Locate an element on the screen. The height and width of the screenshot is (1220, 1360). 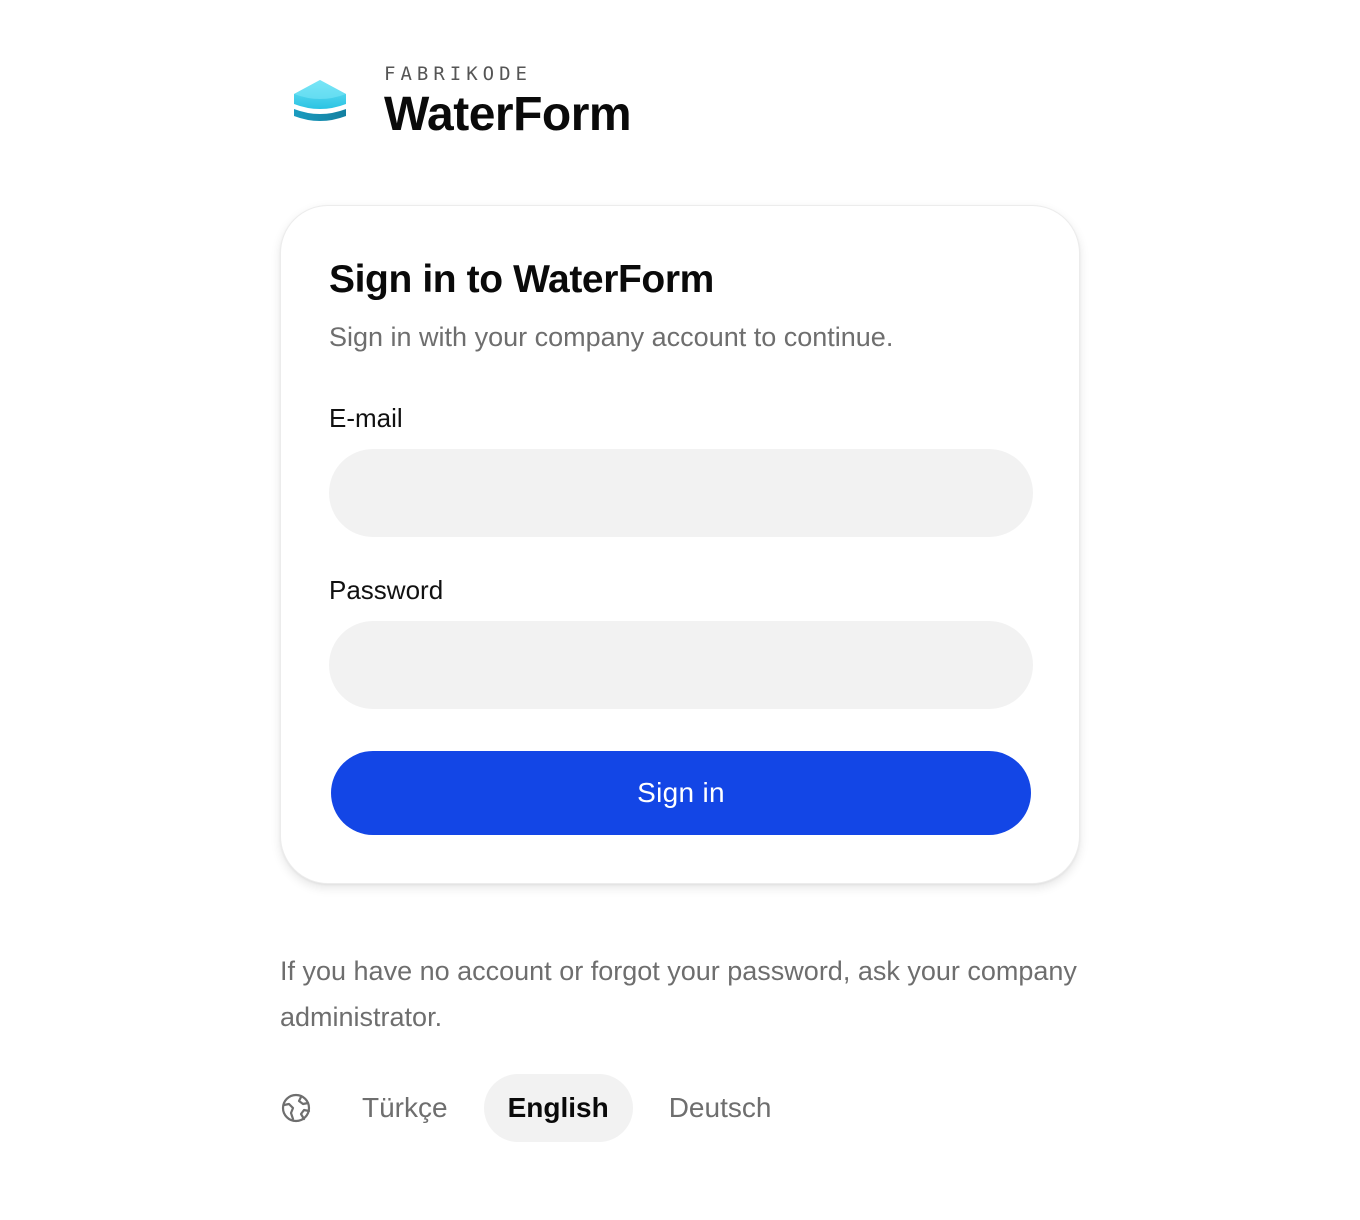
company-name: FABRIKODE is located at coordinates (458, 74).